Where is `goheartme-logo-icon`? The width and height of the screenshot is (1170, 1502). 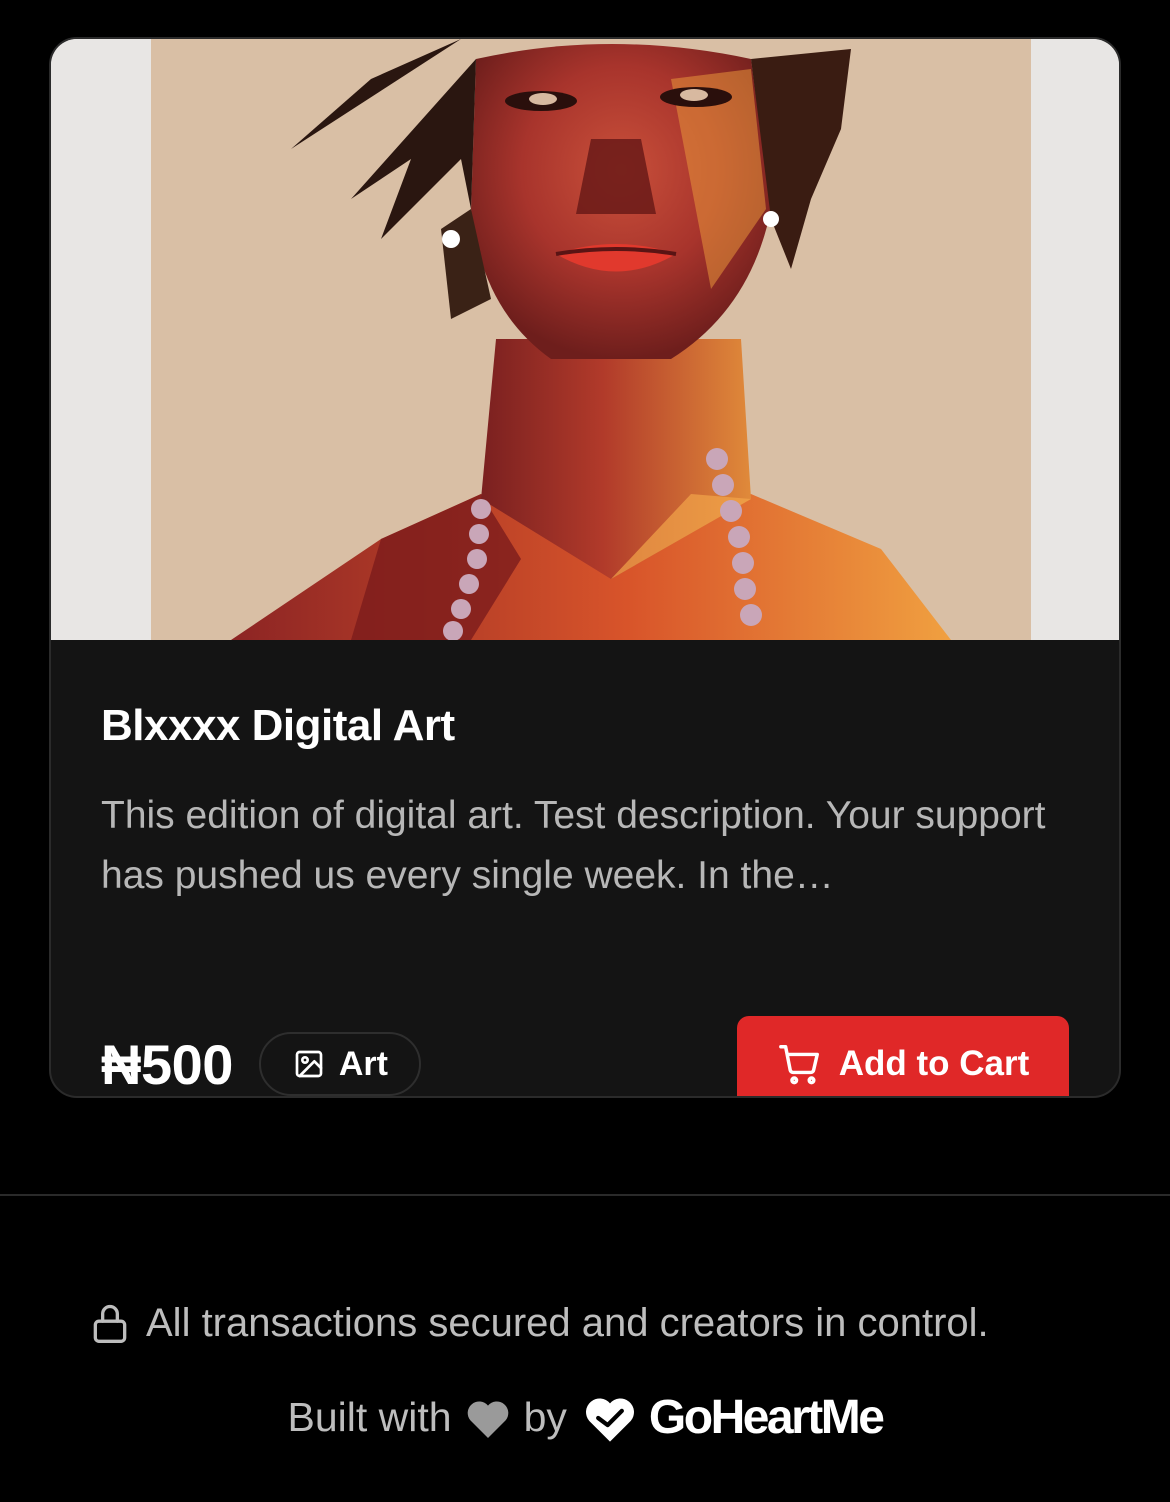
goheartme-logo-icon is located at coordinates (609, 1420).